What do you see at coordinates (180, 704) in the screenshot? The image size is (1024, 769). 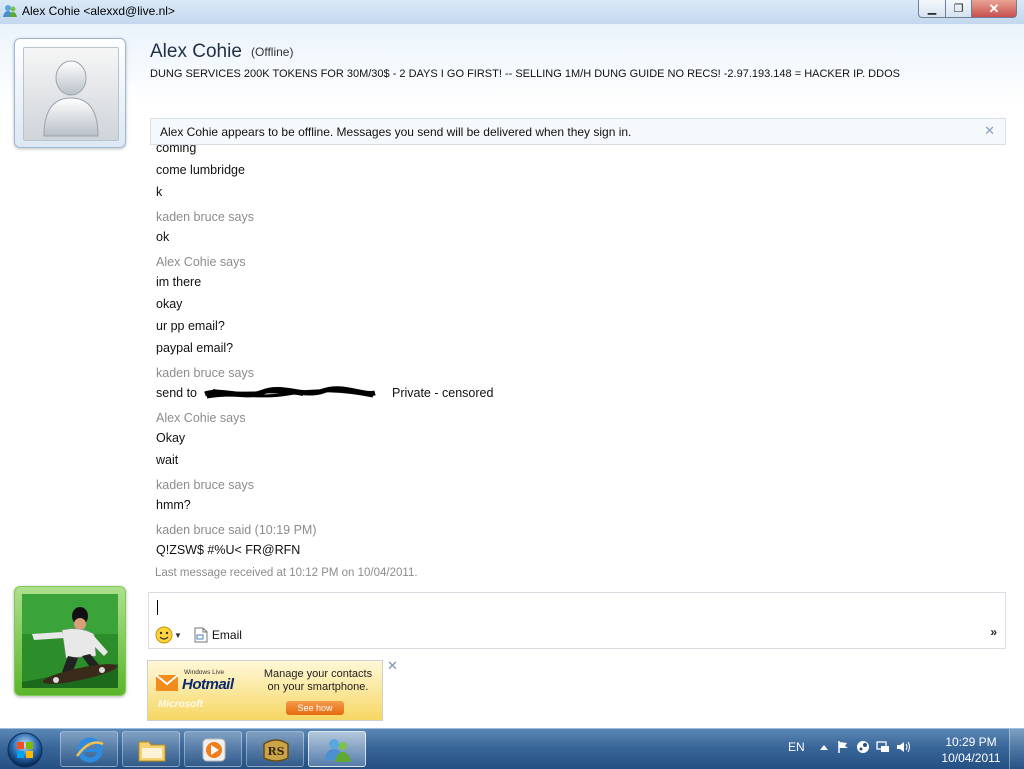 I see `ad-microsoft-logo: Microsoft` at bounding box center [180, 704].